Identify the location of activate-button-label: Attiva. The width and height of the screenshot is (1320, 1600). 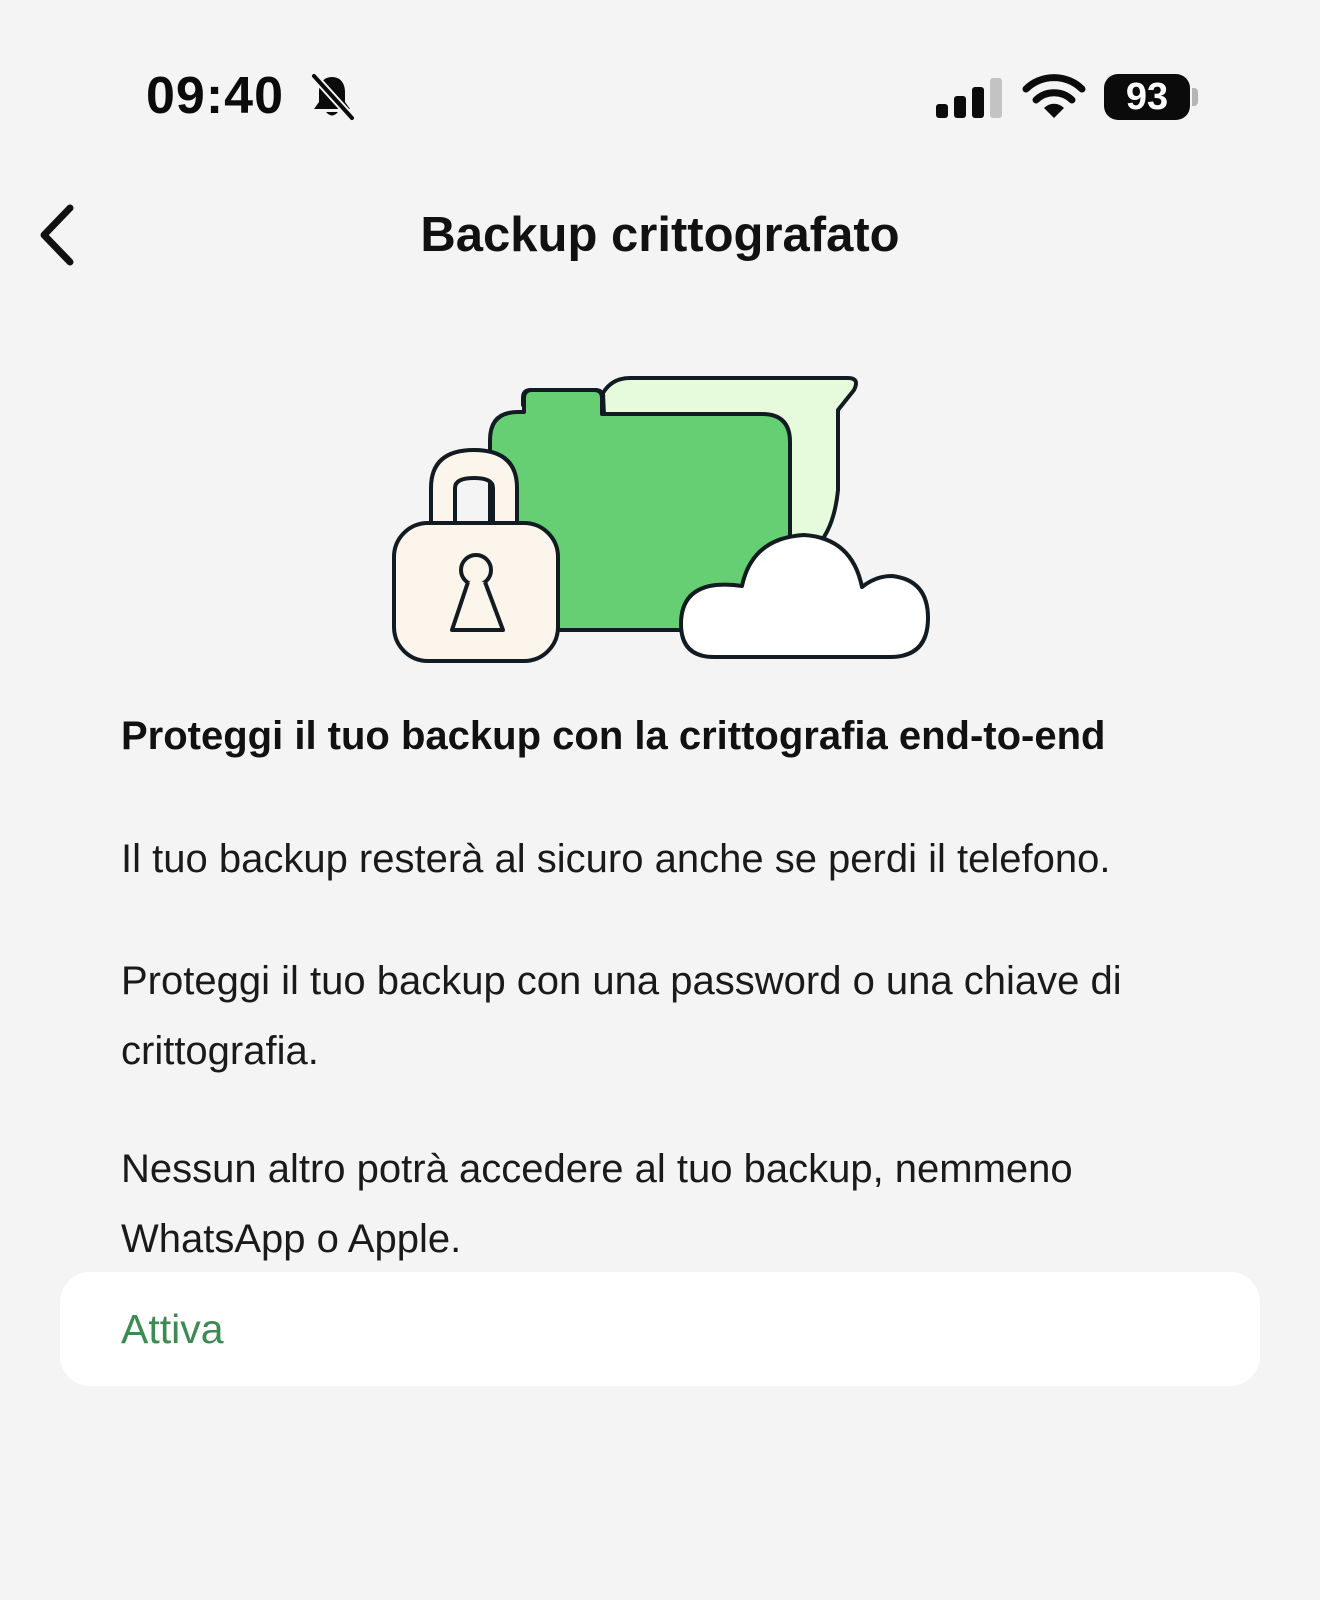
(172, 1329).